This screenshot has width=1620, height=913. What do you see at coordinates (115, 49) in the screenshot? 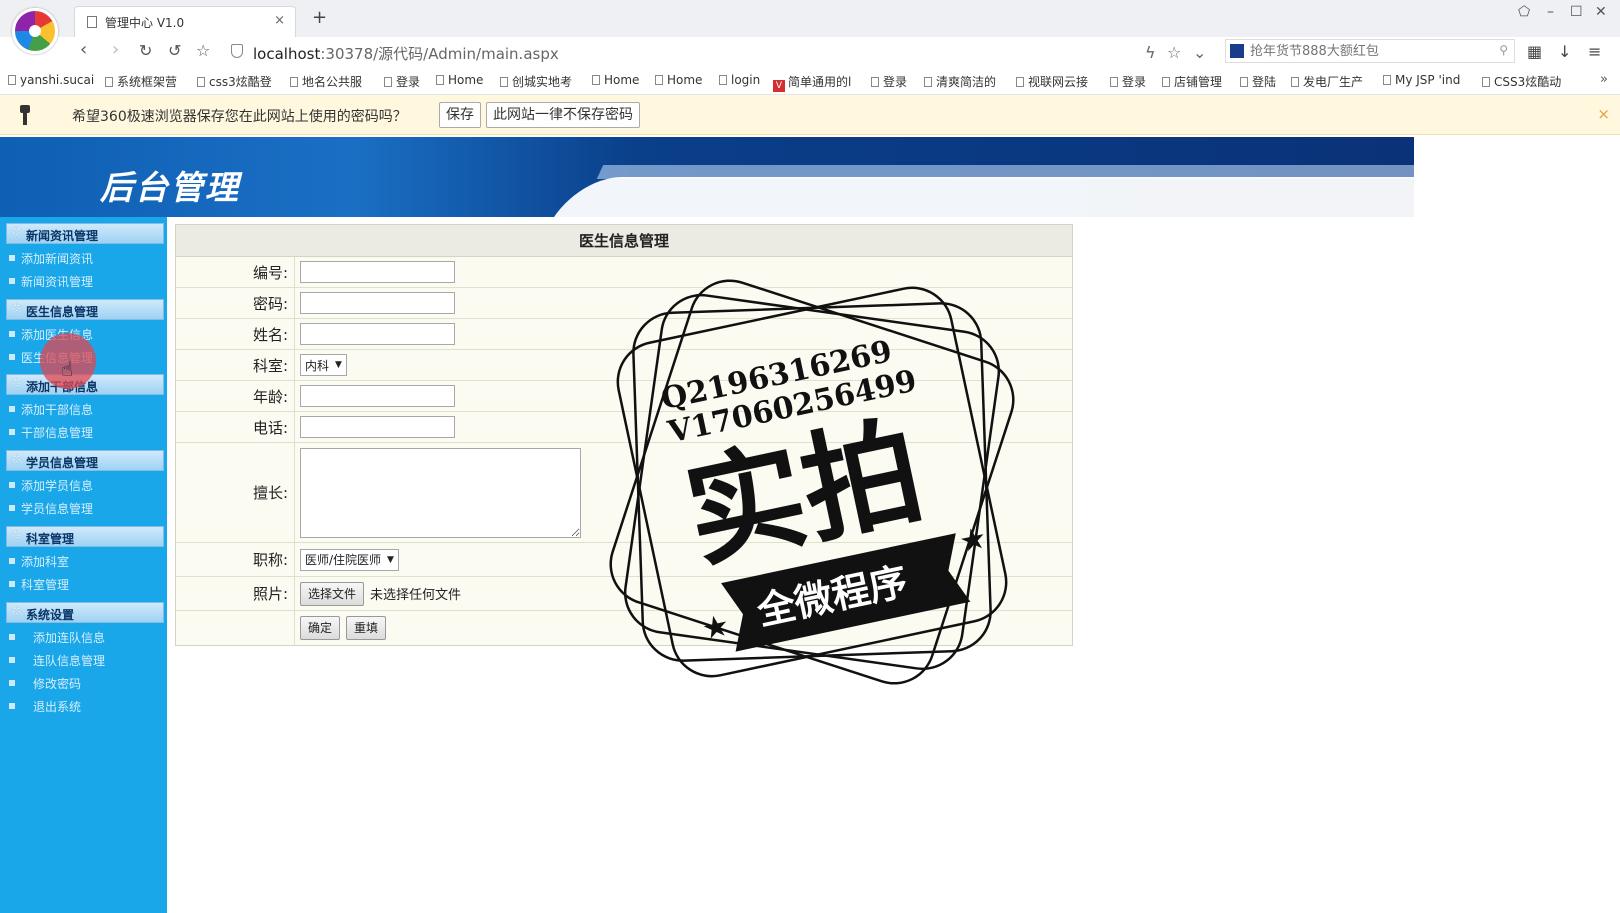
I see `forward-icon: ›` at bounding box center [115, 49].